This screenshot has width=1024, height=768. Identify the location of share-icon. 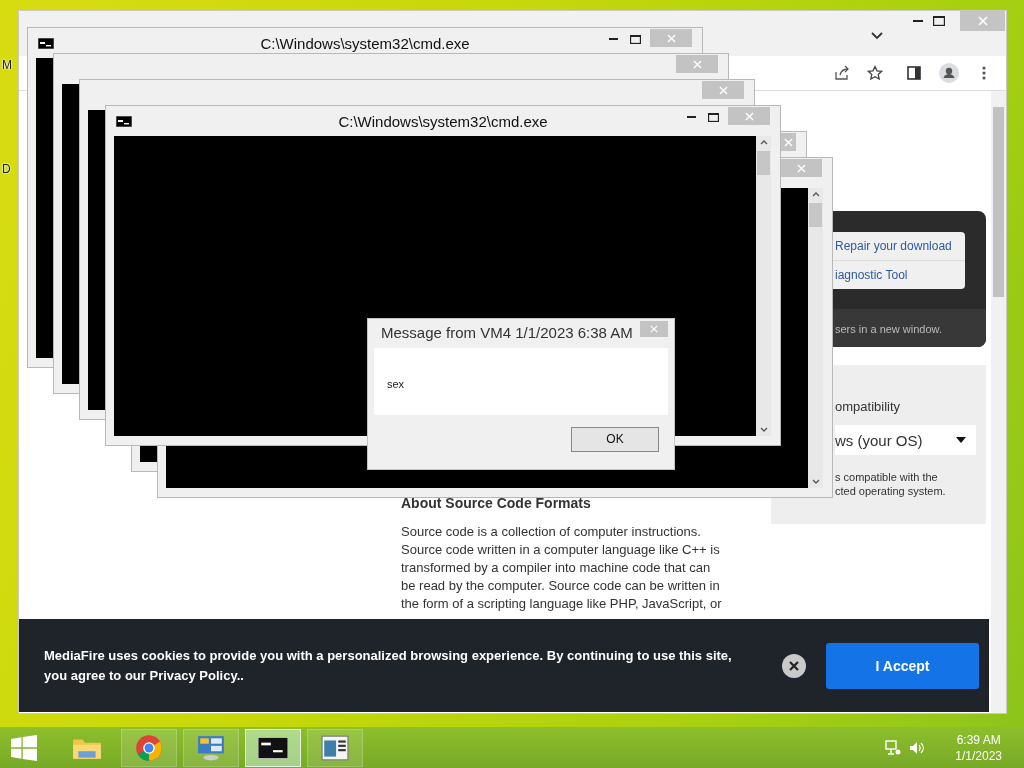
(842, 73).